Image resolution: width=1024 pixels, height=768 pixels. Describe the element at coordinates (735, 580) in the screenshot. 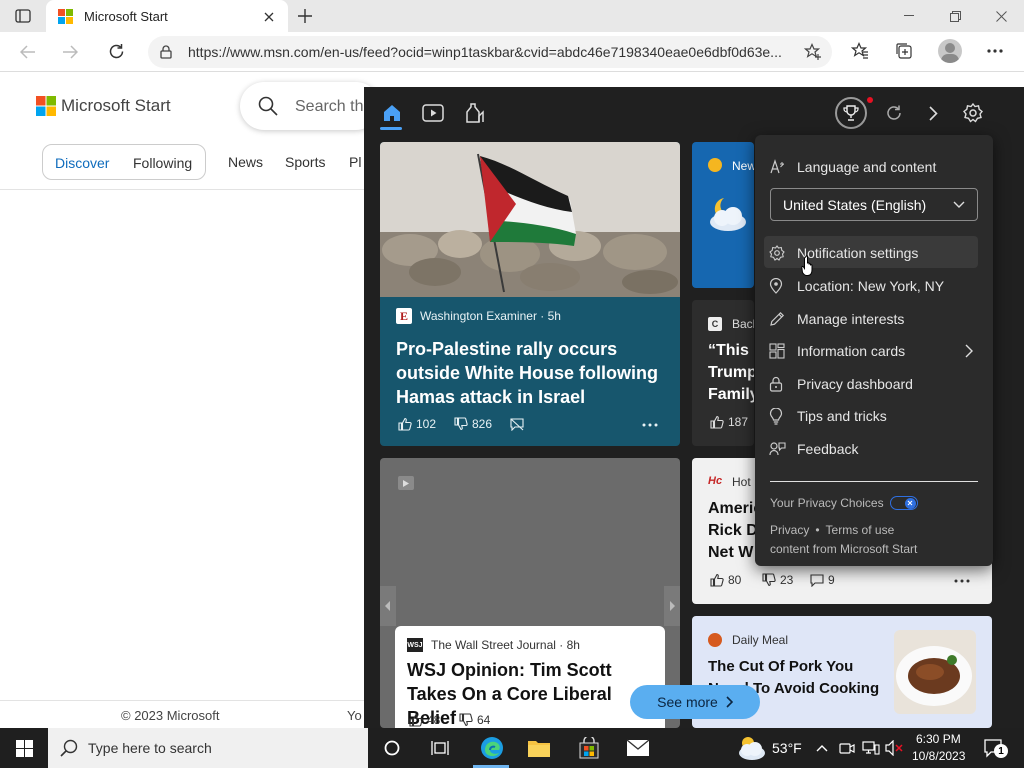

I see `like-count: 80` at that location.